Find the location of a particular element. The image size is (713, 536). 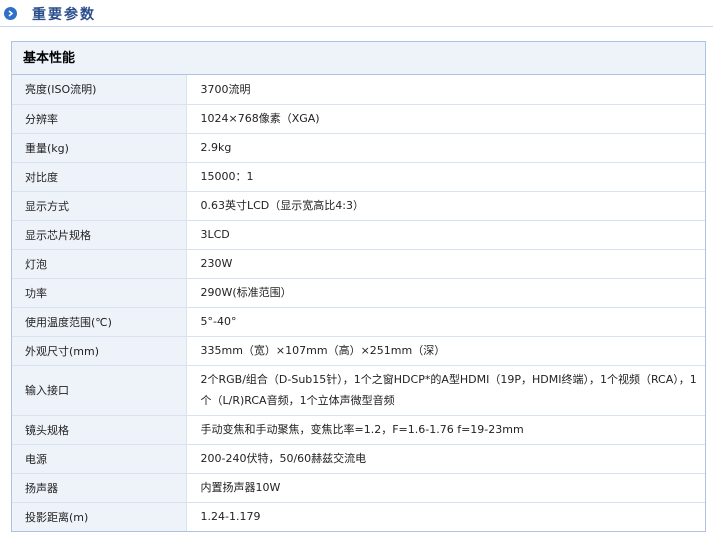

spec-row-chip: 显示芯片规格 3LCD is located at coordinates (358, 235).